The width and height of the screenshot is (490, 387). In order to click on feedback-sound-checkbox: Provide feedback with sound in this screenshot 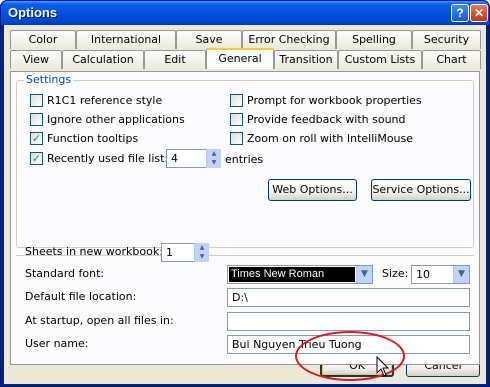, I will do `click(318, 120)`.